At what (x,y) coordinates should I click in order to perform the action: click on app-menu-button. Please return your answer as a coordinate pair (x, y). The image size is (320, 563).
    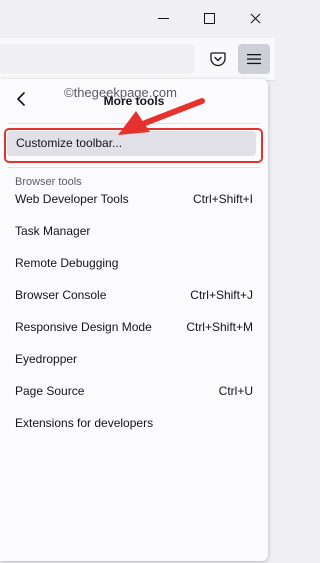
    Looking at the image, I should click on (254, 59).